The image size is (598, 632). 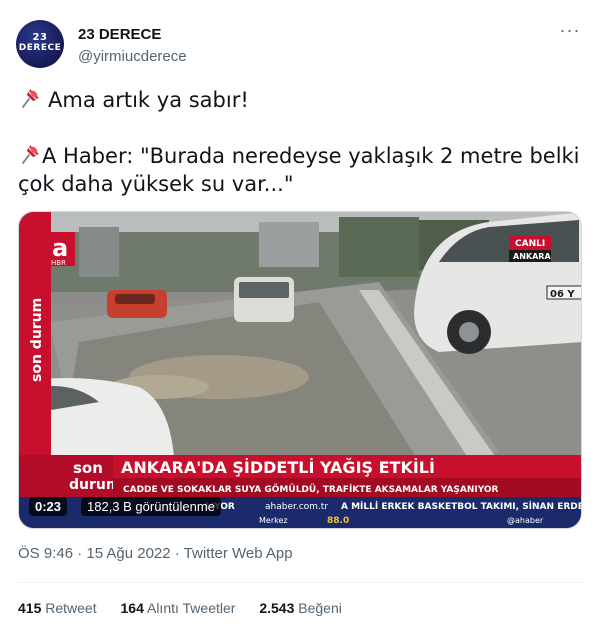 What do you see at coordinates (277, 608) in the screenshot?
I see `likes-count: 2.543` at bounding box center [277, 608].